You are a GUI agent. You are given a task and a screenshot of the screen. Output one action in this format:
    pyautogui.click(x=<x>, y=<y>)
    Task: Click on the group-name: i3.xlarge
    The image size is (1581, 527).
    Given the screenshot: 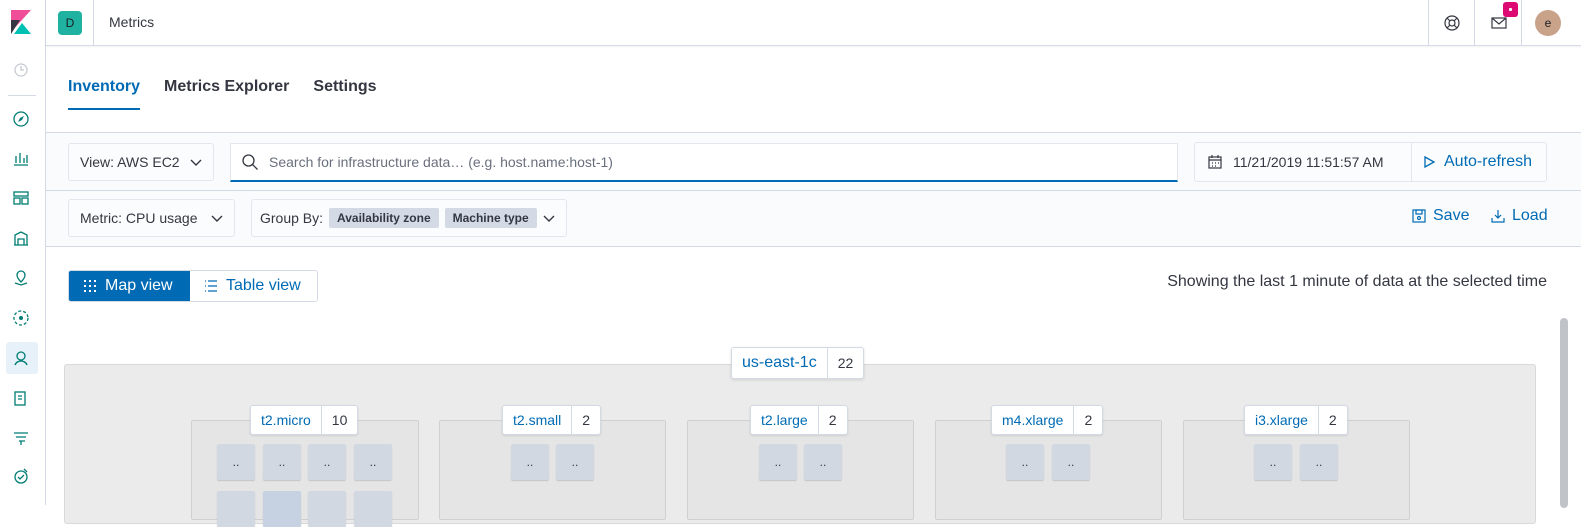 What is the action you would take?
    pyautogui.click(x=1282, y=420)
    